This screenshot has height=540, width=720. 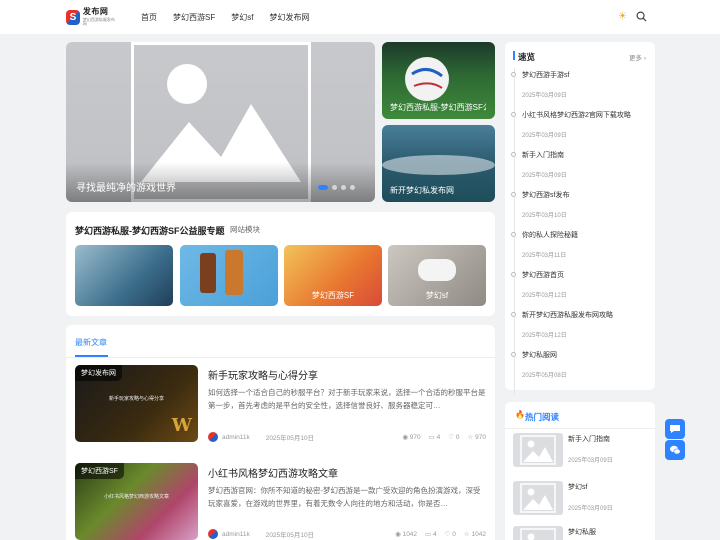 What do you see at coordinates (437, 295) in the screenshot?
I see `topic-tile-caption: 梦幻sf` at bounding box center [437, 295].